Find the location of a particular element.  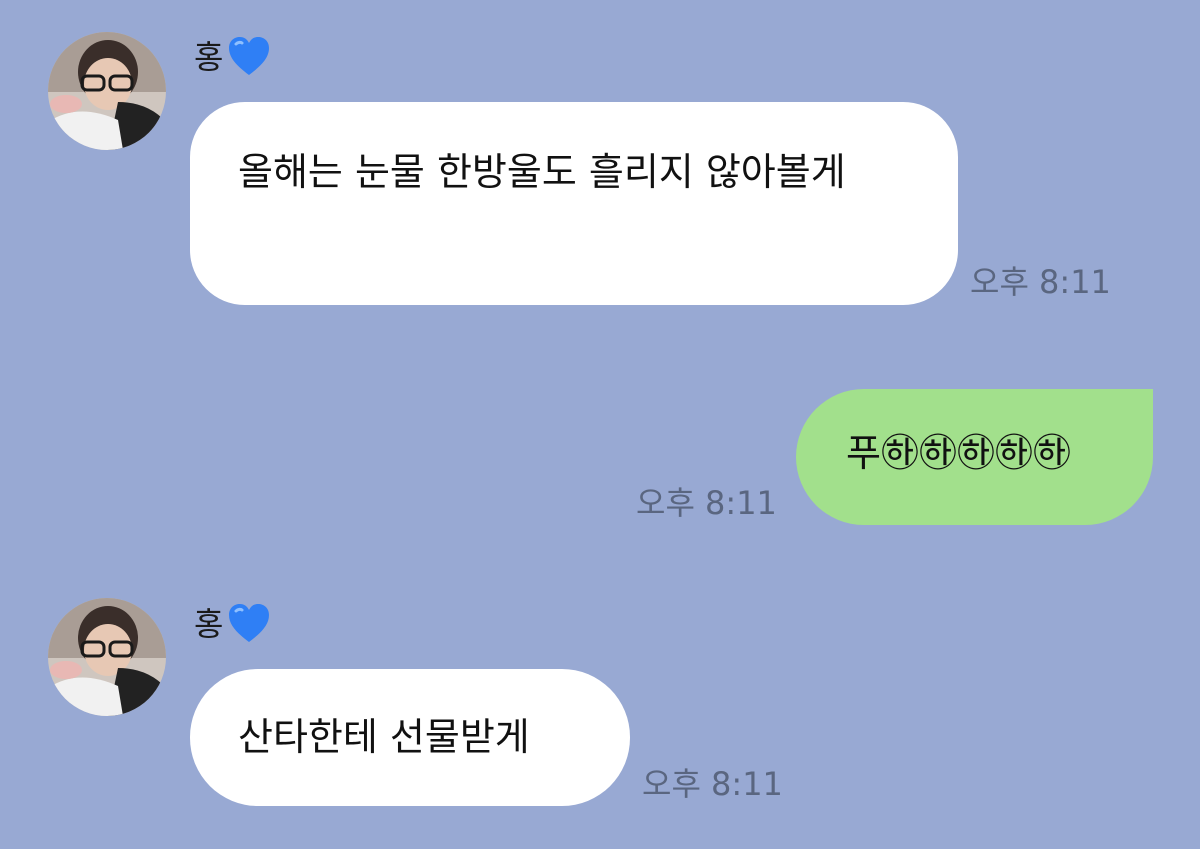

message-bubble: 푸㉻㉻㉻㉻㉻ is located at coordinates (974, 457).